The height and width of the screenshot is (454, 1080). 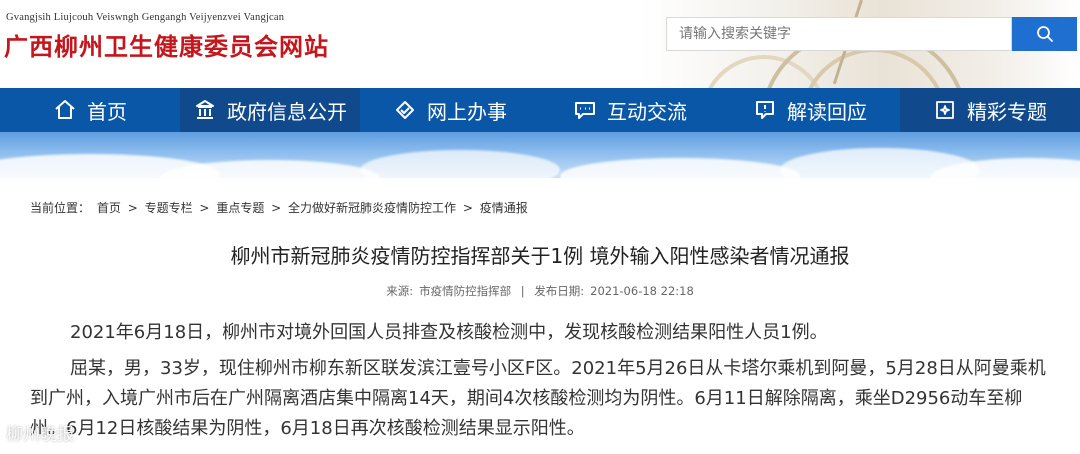 I want to click on nav-item-interaction: 互动交流, so click(x=630, y=110).